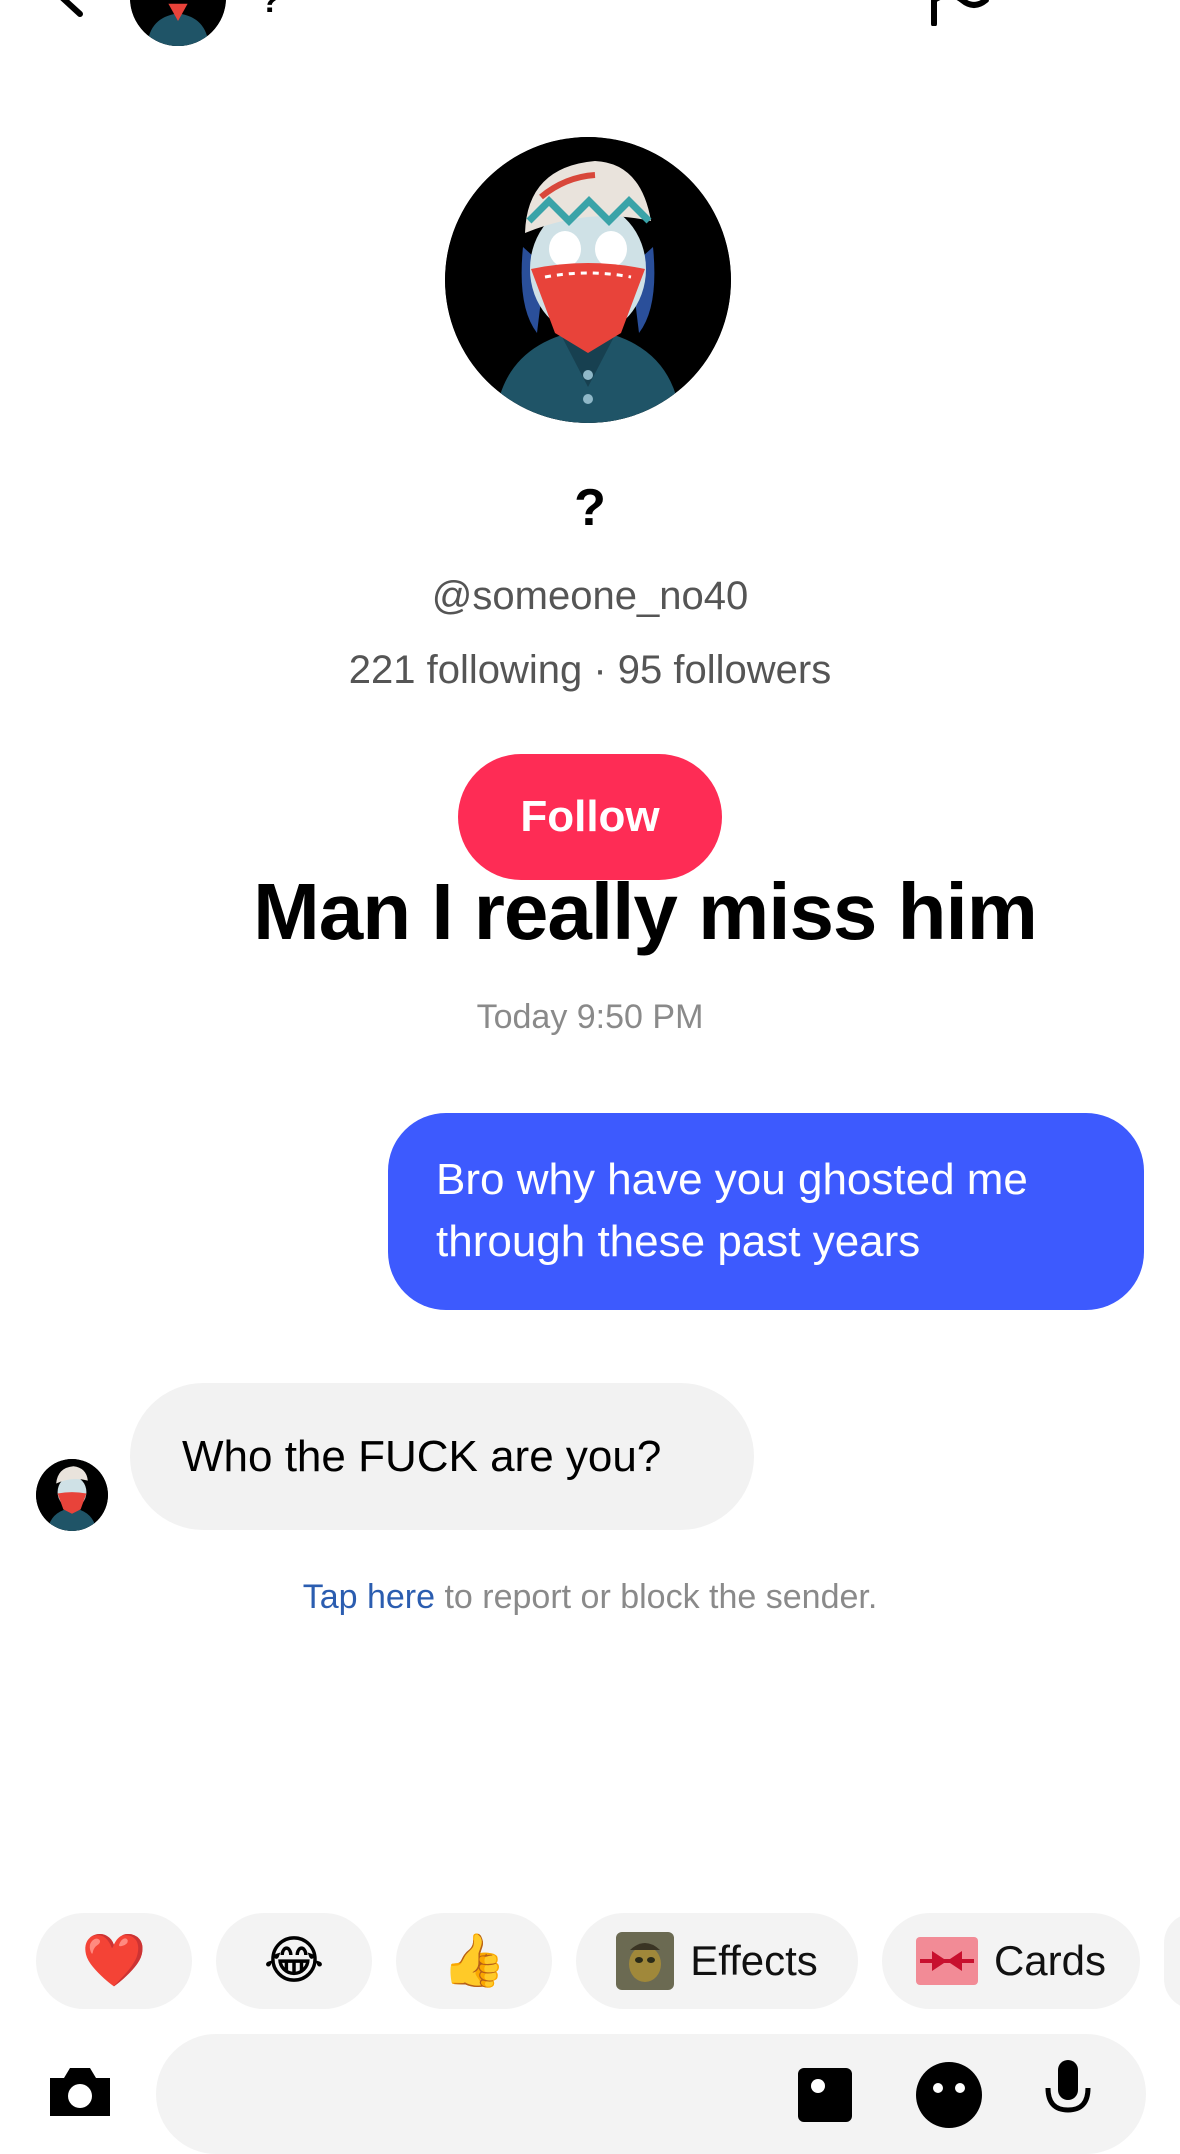 This screenshot has width=1180, height=2154. Describe the element at coordinates (590, 596) in the screenshot. I see `profile-handle: @someone_no40` at that location.